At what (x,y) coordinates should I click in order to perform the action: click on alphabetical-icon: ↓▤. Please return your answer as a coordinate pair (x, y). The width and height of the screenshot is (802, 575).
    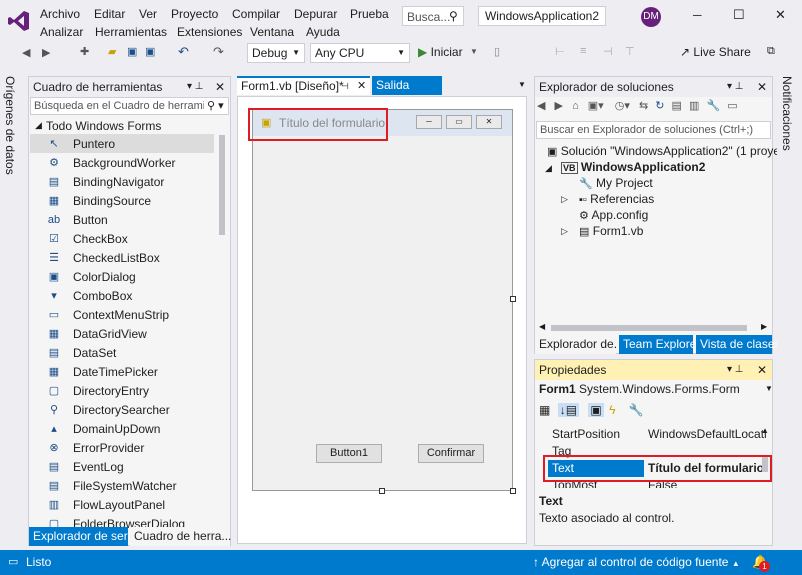
    Looking at the image, I should click on (568, 410).